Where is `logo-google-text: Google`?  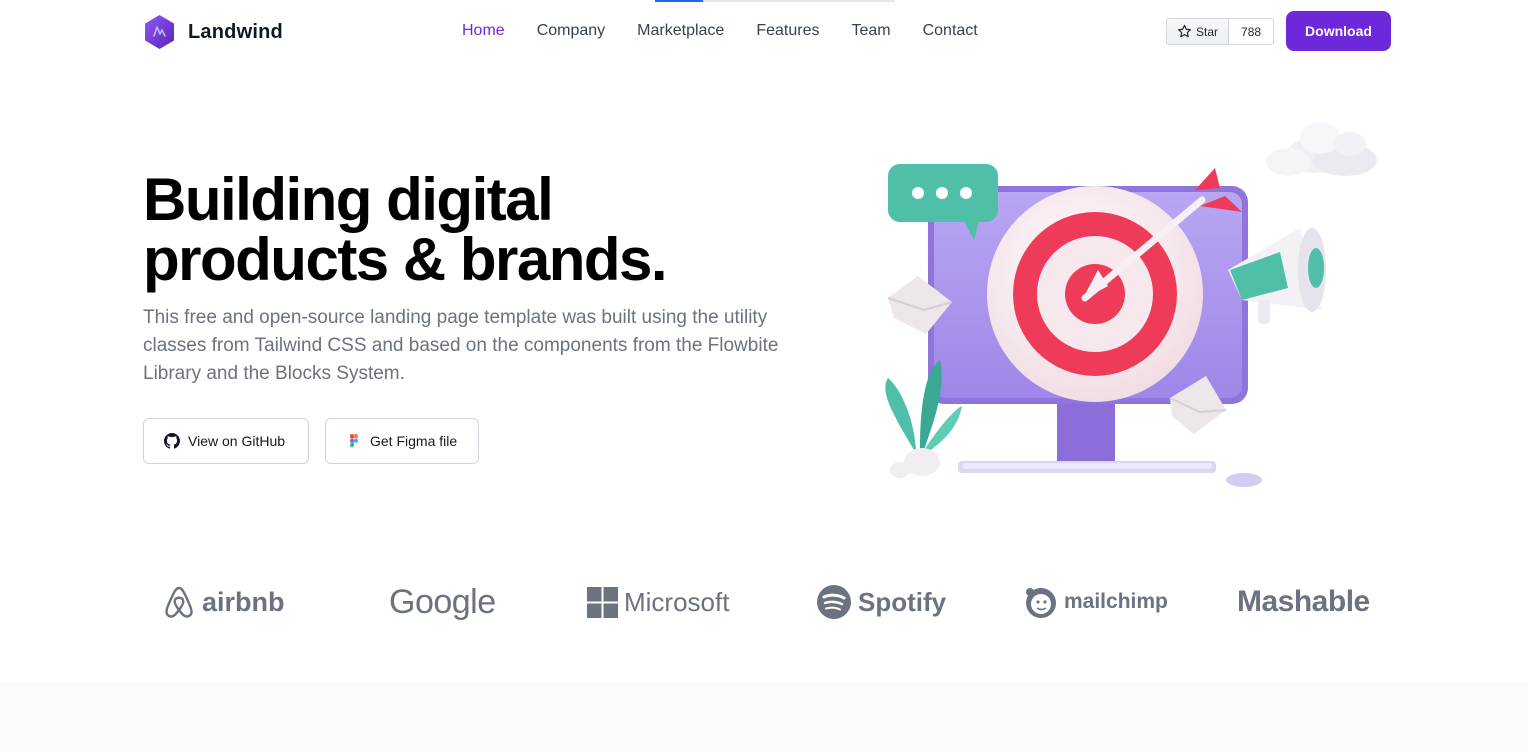 logo-google-text: Google is located at coordinates (442, 601).